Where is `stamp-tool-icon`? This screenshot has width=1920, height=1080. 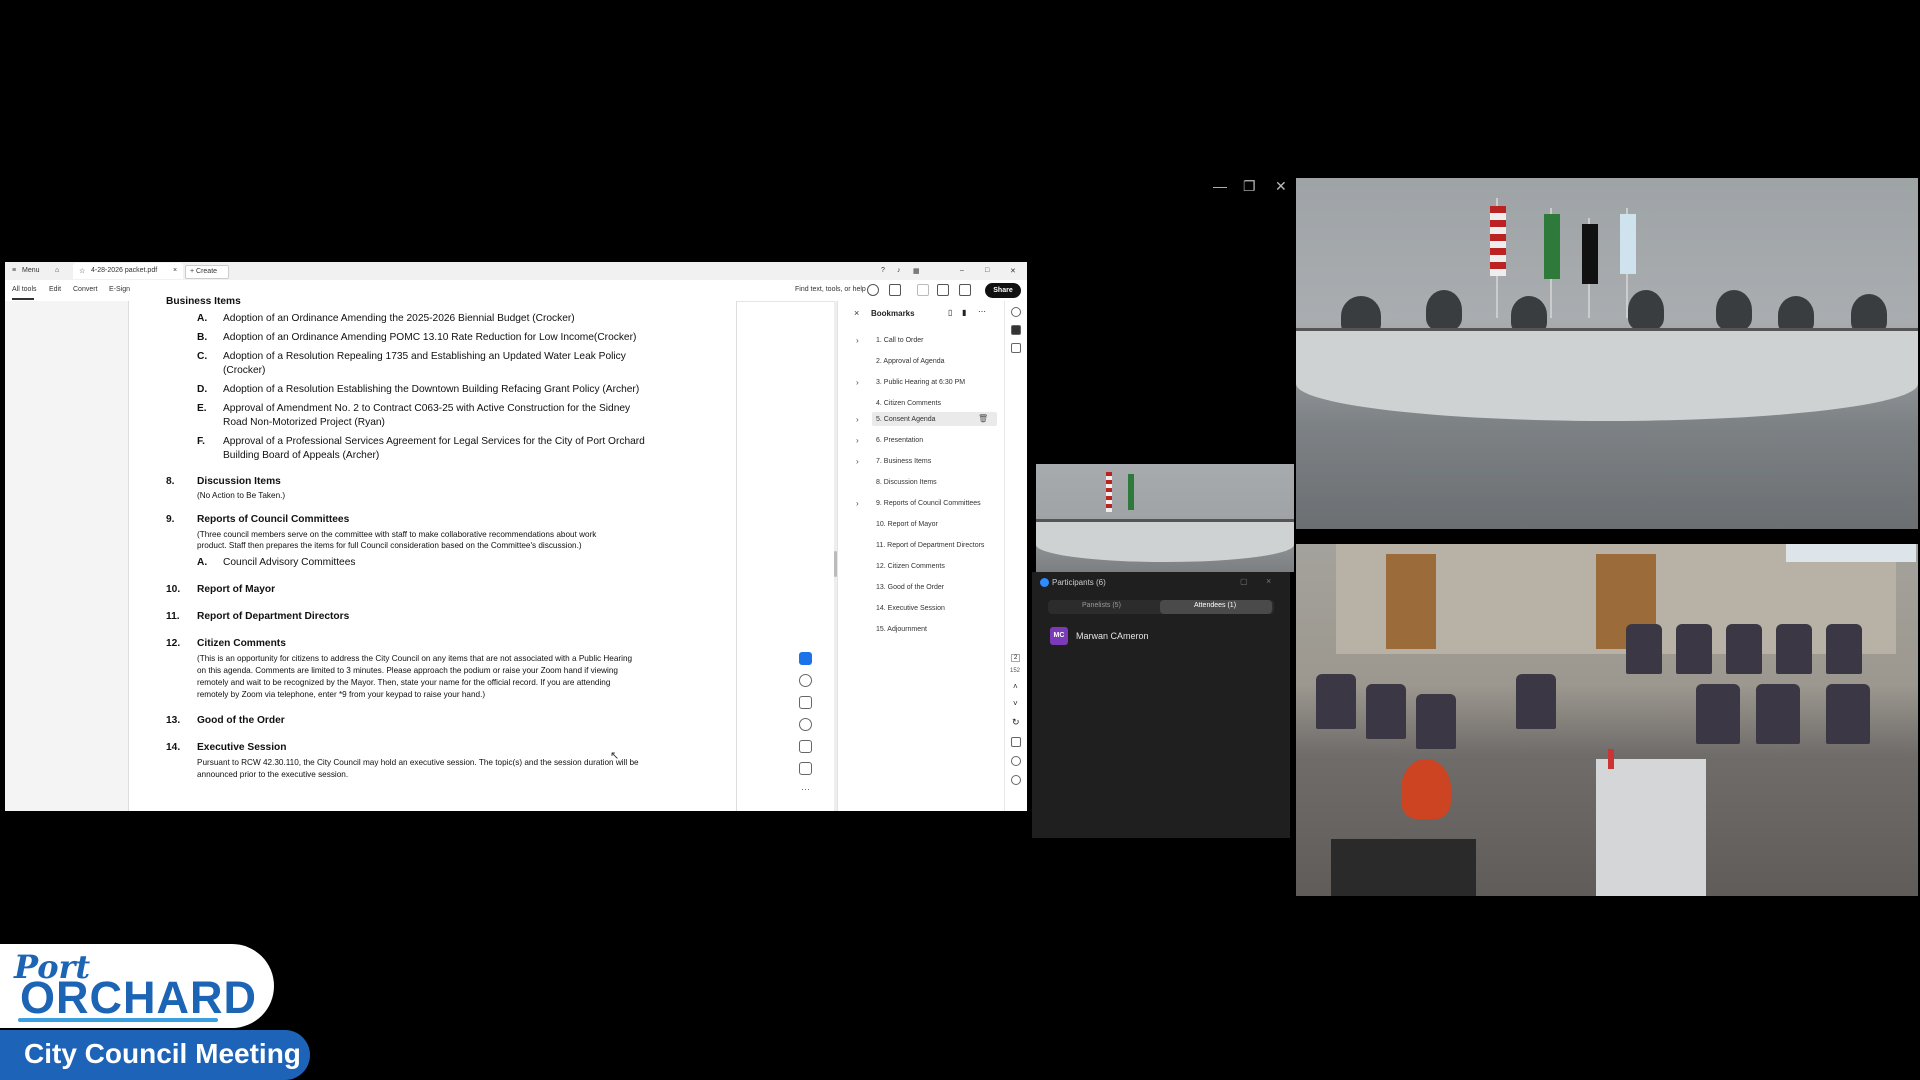
stamp-tool-icon is located at coordinates (805, 768).